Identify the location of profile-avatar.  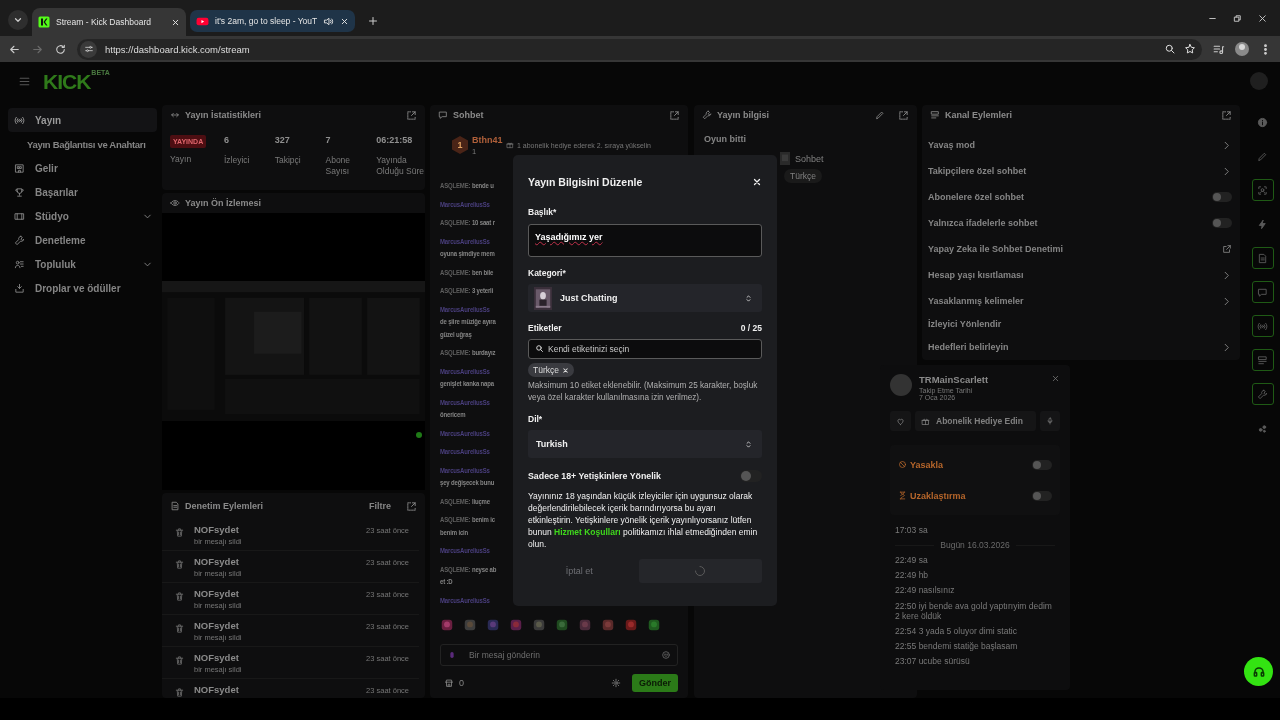
(1242, 49).